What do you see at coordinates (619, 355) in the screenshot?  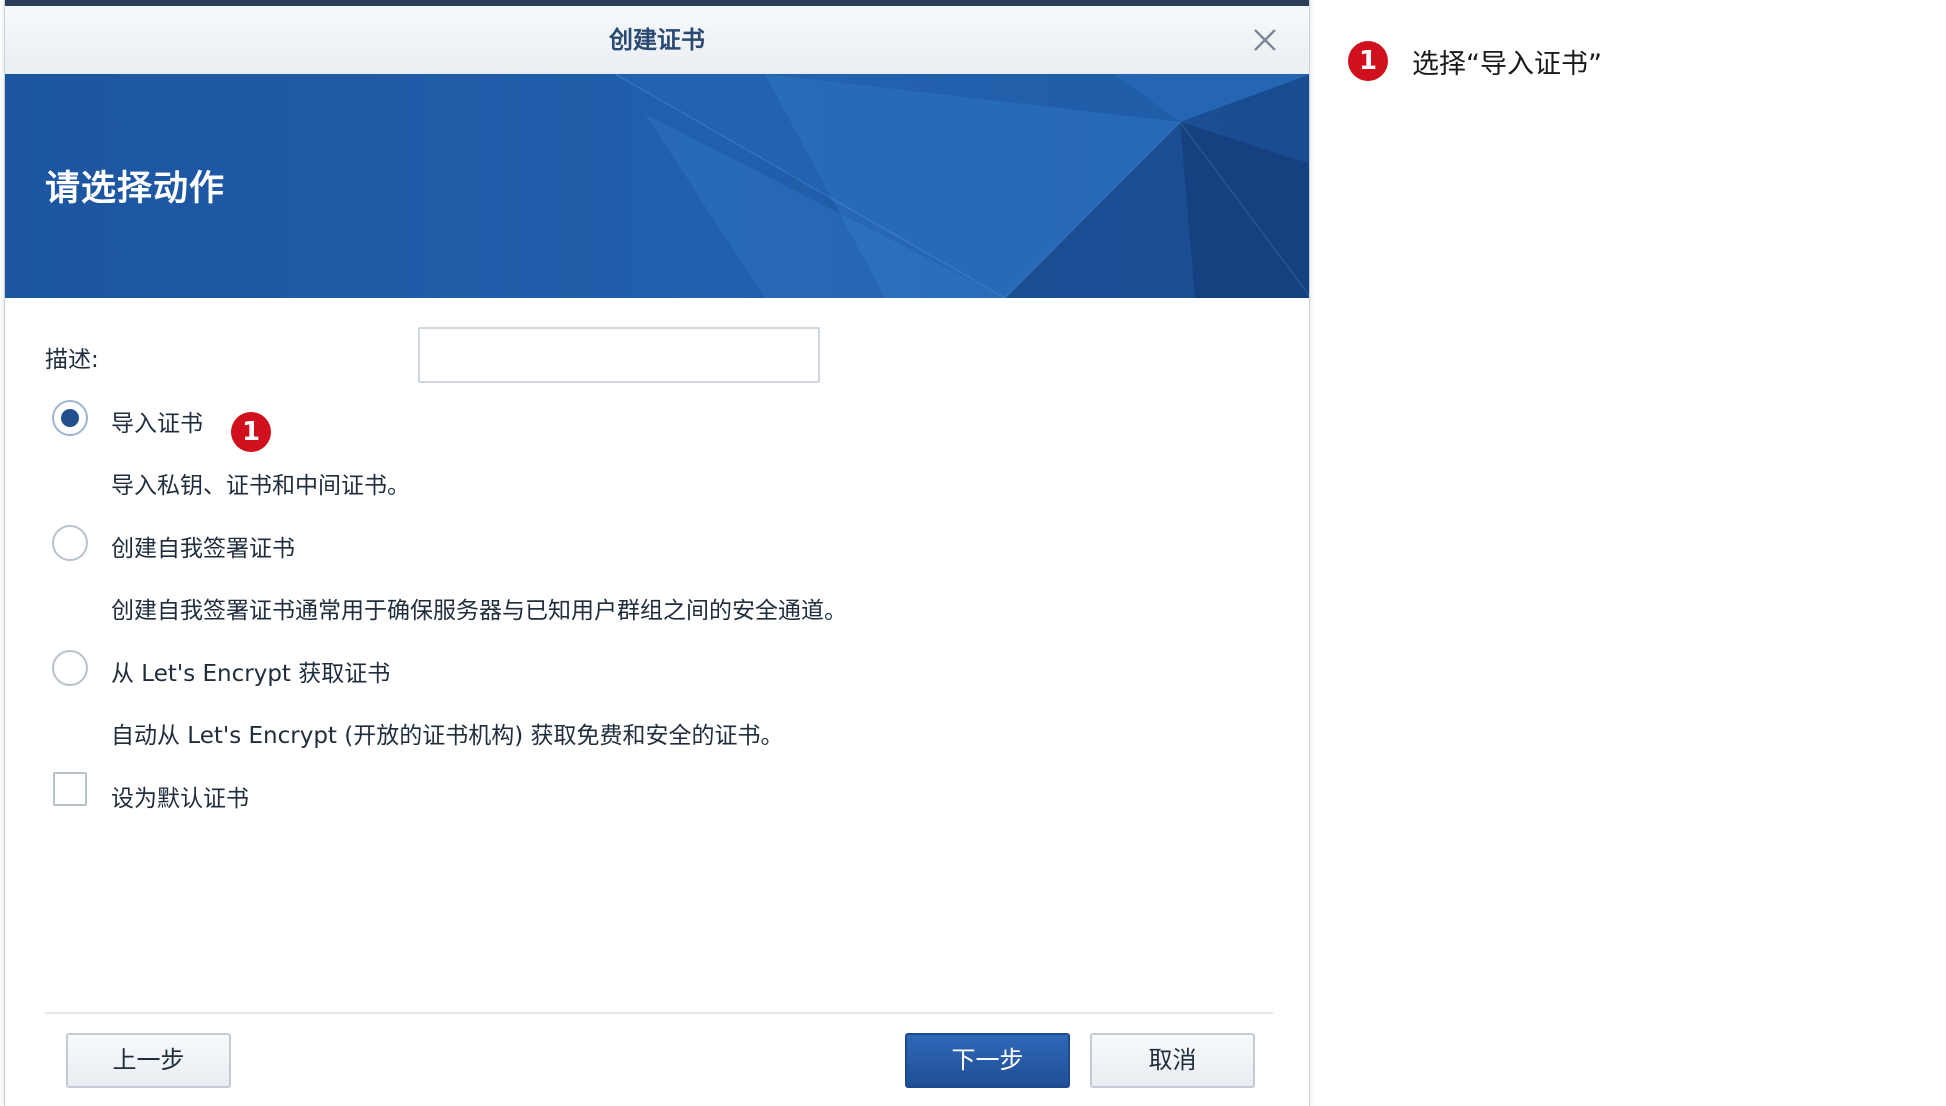 I see `description-input` at bounding box center [619, 355].